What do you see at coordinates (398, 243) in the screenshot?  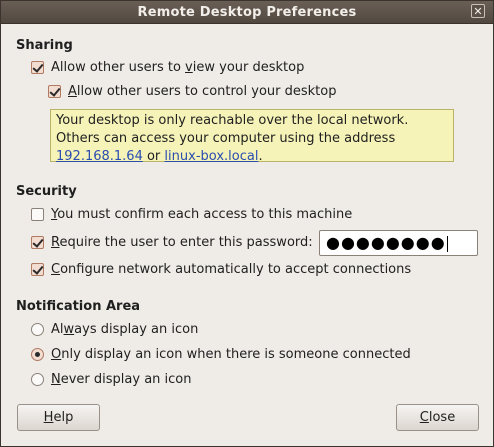 I see `password-field: ●●●●●●●●` at bounding box center [398, 243].